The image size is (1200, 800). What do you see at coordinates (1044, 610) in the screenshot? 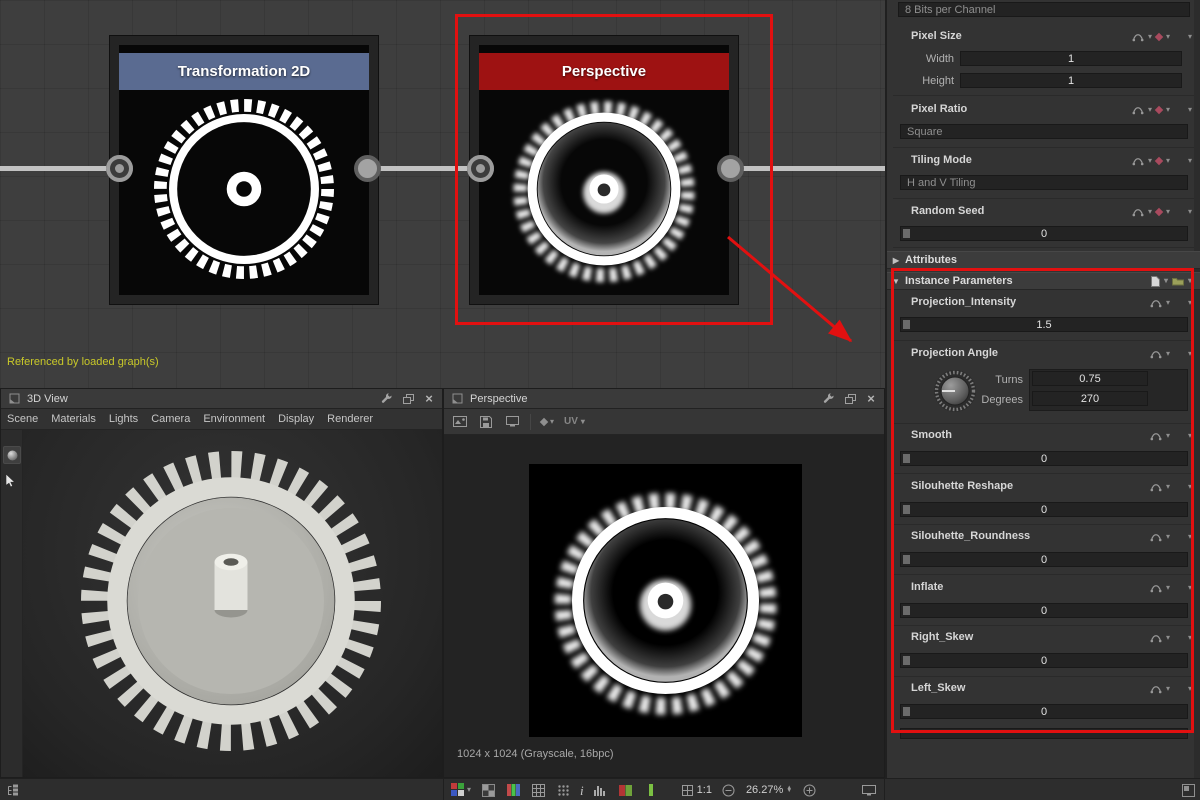
I see `inflate-slider: 0` at bounding box center [1044, 610].